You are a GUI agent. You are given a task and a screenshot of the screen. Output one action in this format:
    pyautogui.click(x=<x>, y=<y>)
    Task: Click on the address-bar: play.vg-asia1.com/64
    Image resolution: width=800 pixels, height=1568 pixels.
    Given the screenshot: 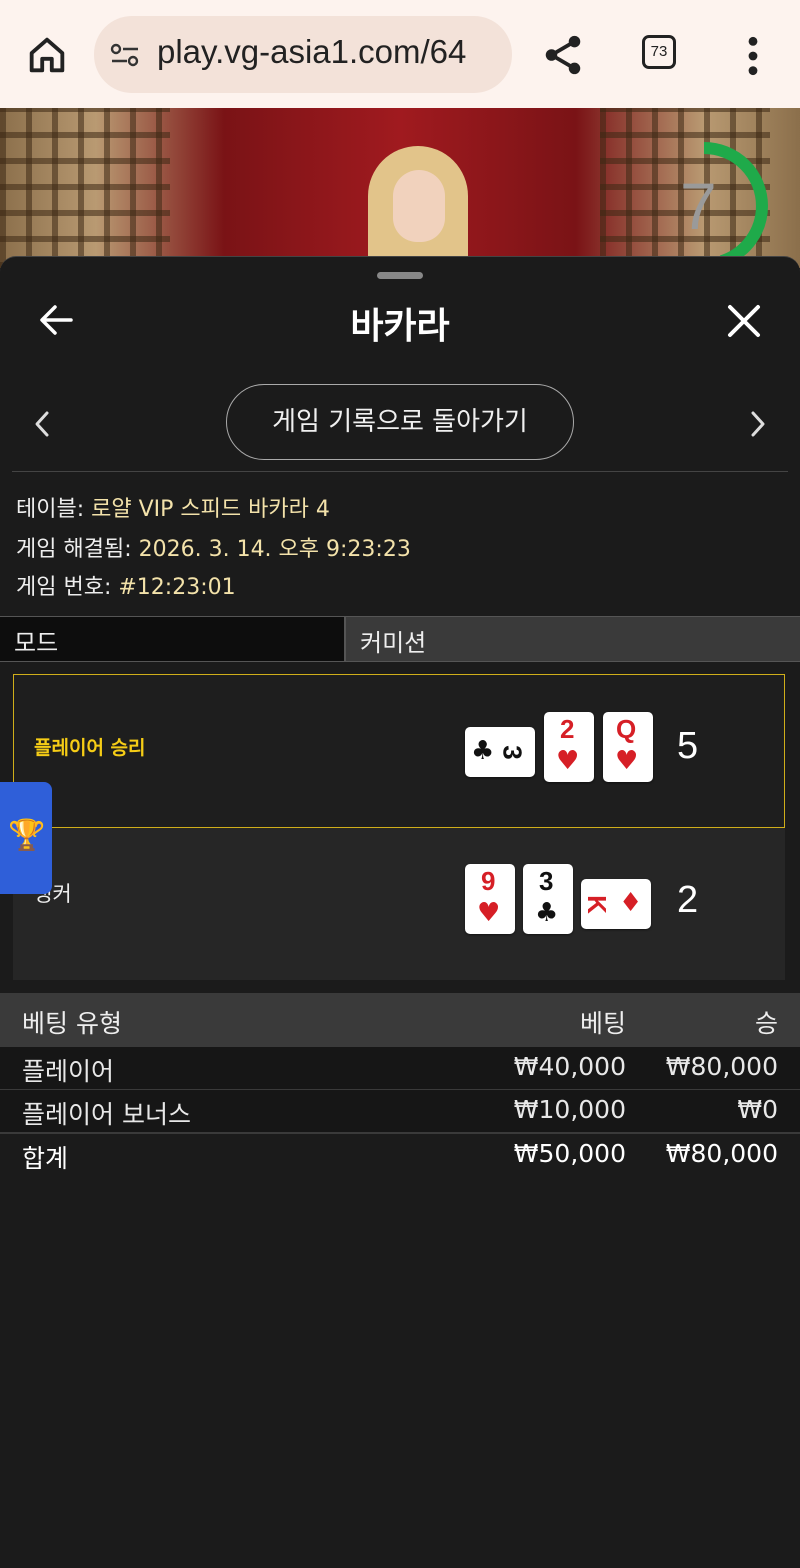 What is the action you would take?
    pyautogui.click(x=303, y=54)
    